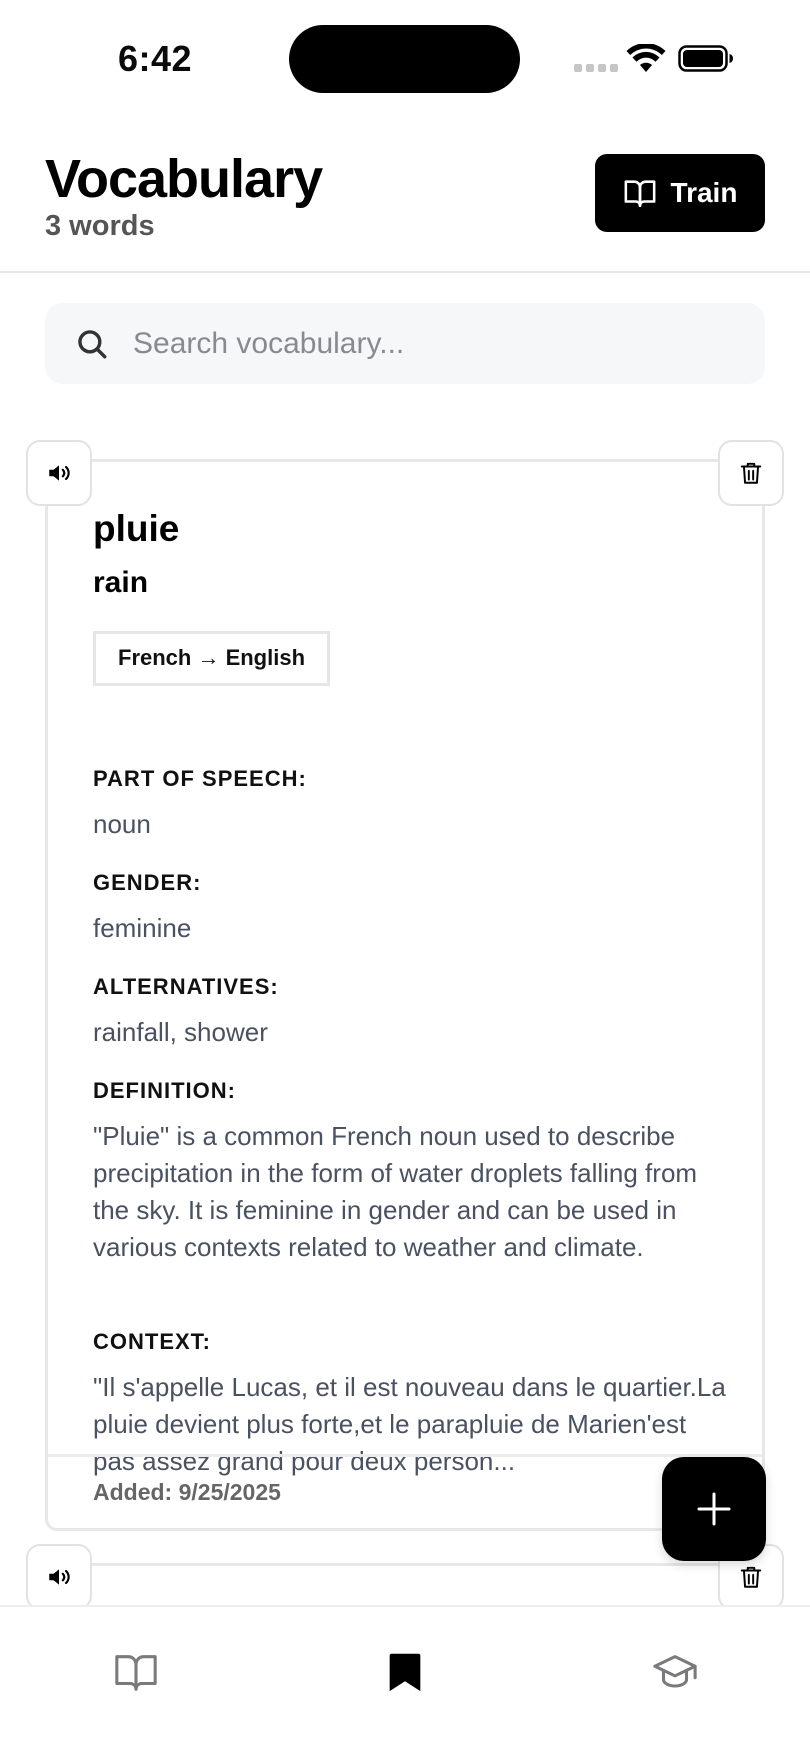 Image resolution: width=810 pixels, height=1760 pixels. Describe the element at coordinates (136, 528) in the screenshot. I see `card-term: pluie` at that location.